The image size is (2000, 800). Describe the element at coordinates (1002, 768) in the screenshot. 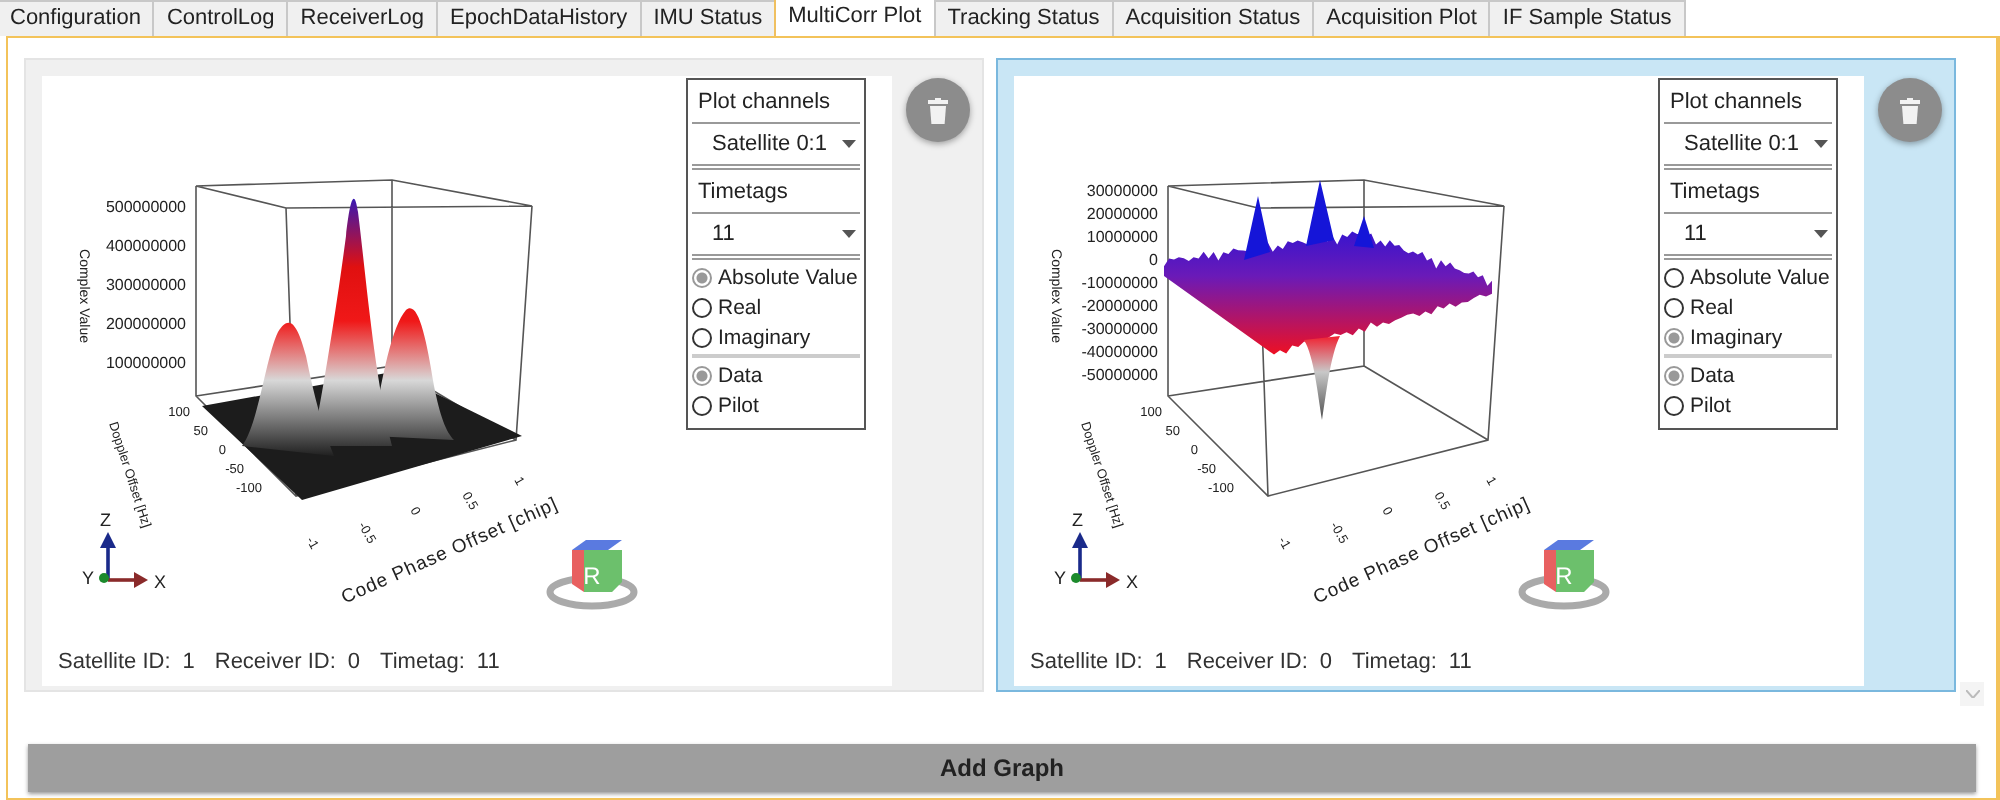

I see `add-graph-button: Add Graph` at that location.